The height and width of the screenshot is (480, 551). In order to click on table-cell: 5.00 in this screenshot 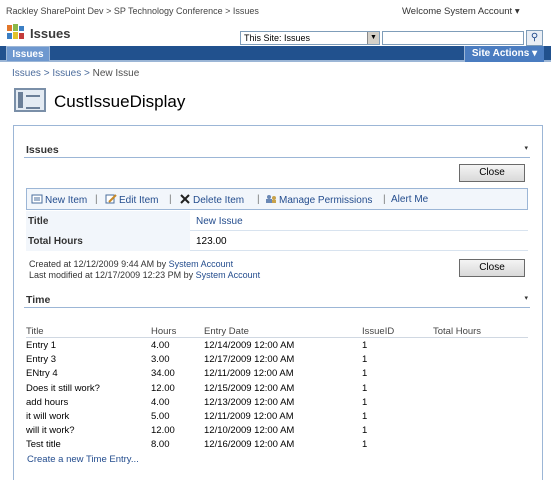, I will do `click(160, 416)`.